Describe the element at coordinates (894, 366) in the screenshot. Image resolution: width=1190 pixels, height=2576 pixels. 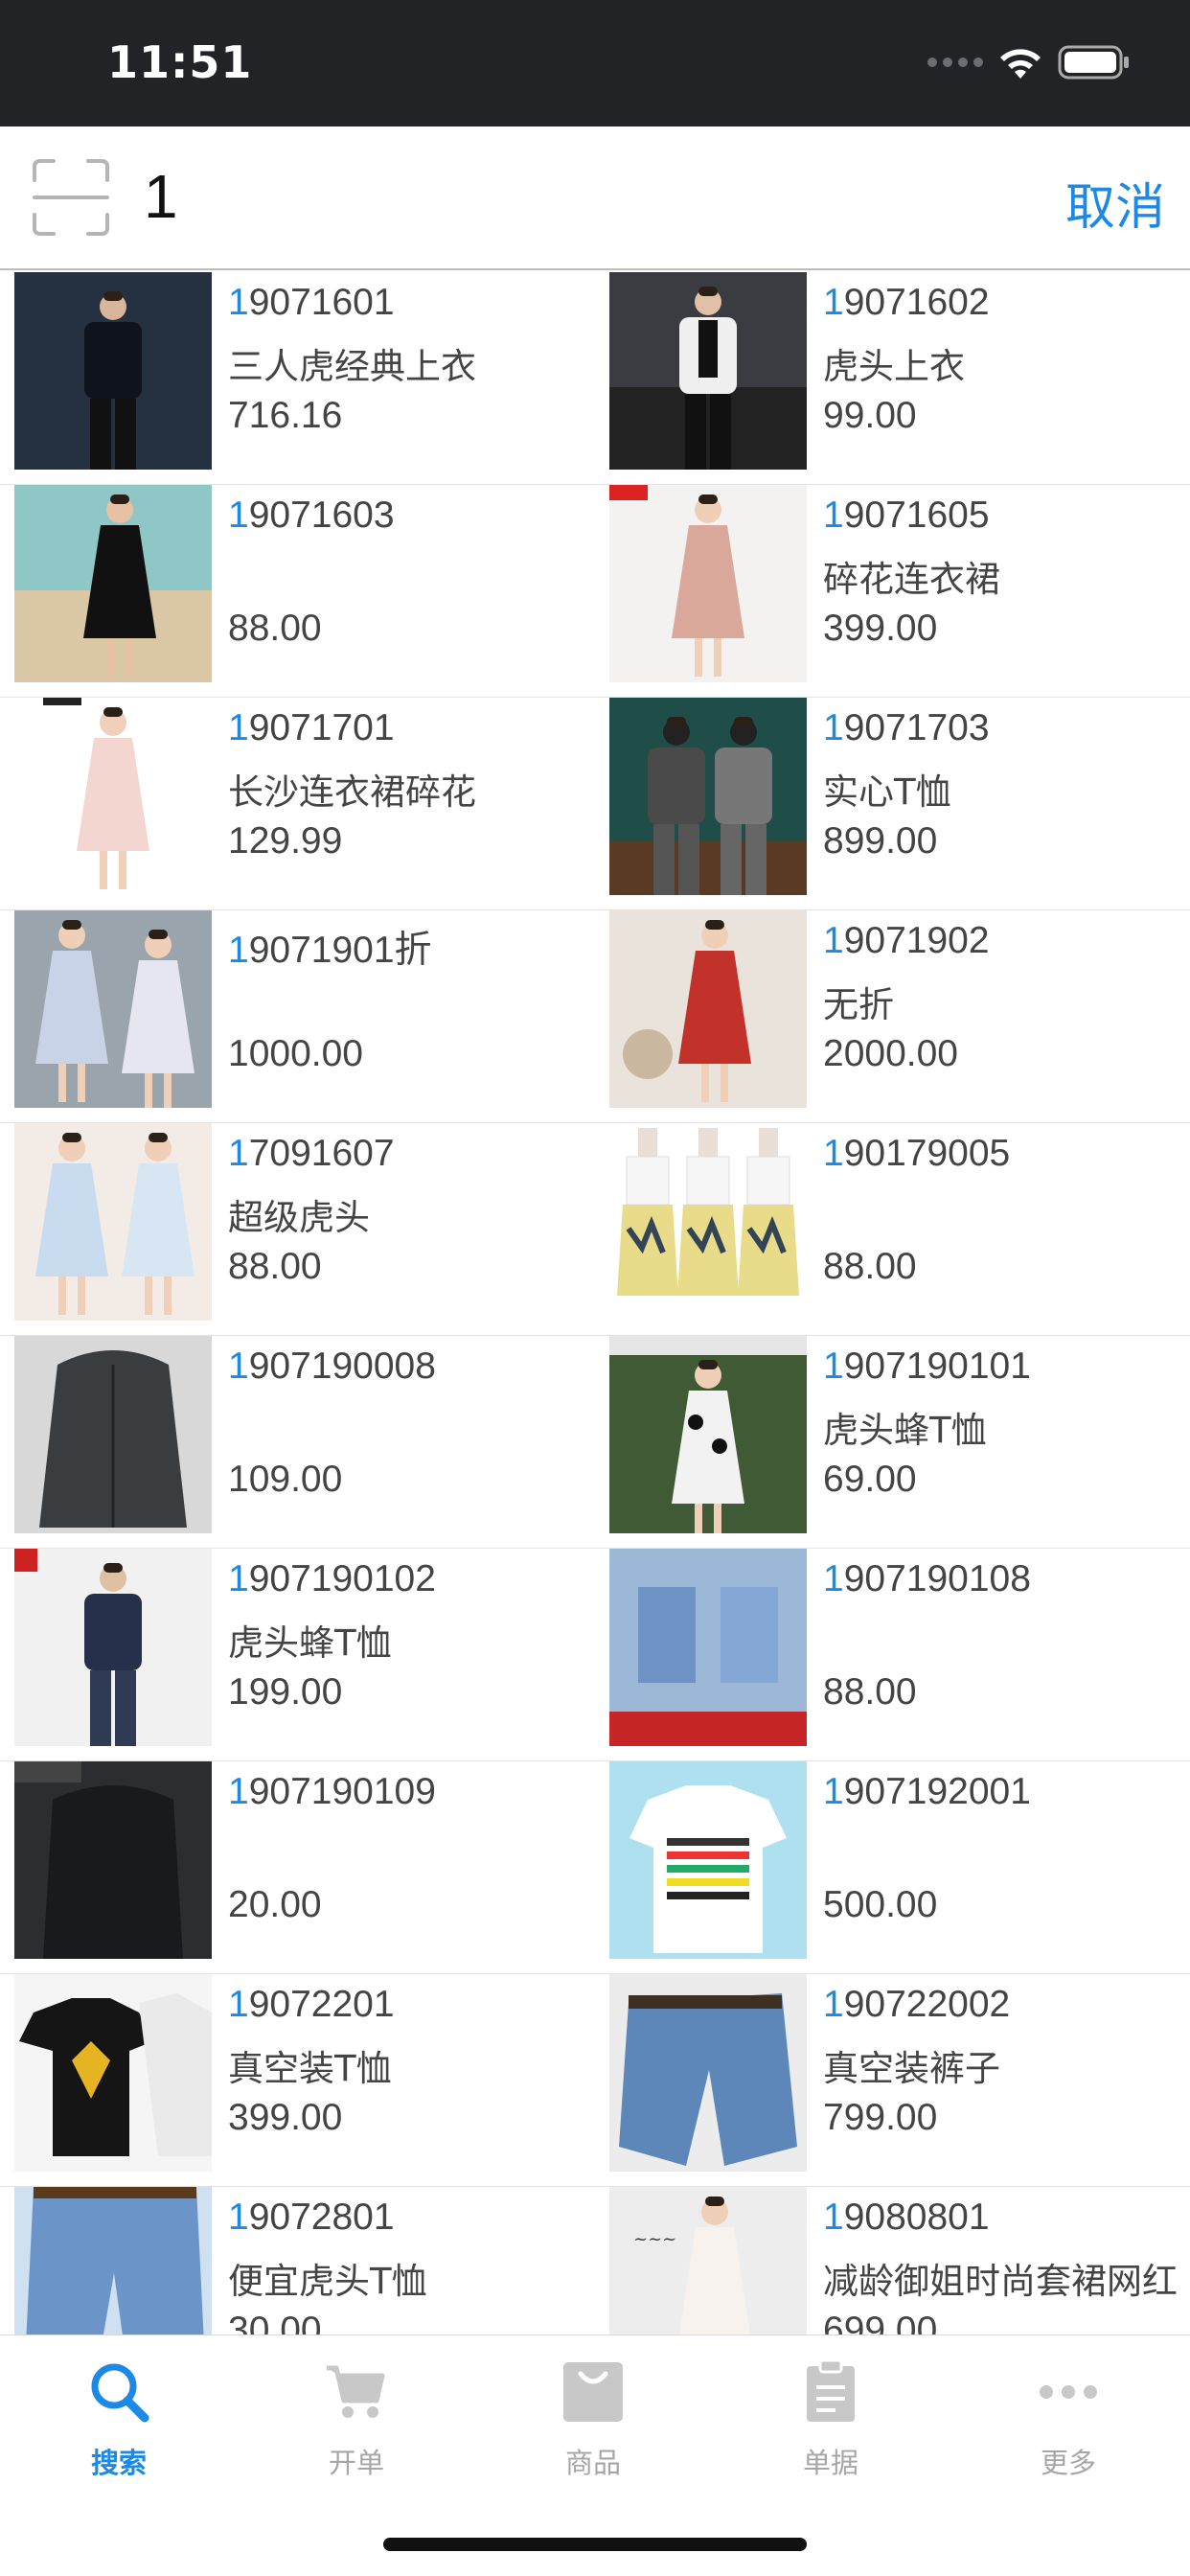
I see `product-name: 虎头上衣` at that location.